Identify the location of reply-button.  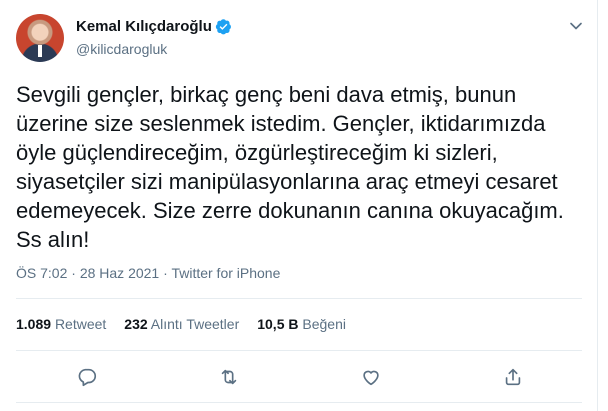
(87, 377).